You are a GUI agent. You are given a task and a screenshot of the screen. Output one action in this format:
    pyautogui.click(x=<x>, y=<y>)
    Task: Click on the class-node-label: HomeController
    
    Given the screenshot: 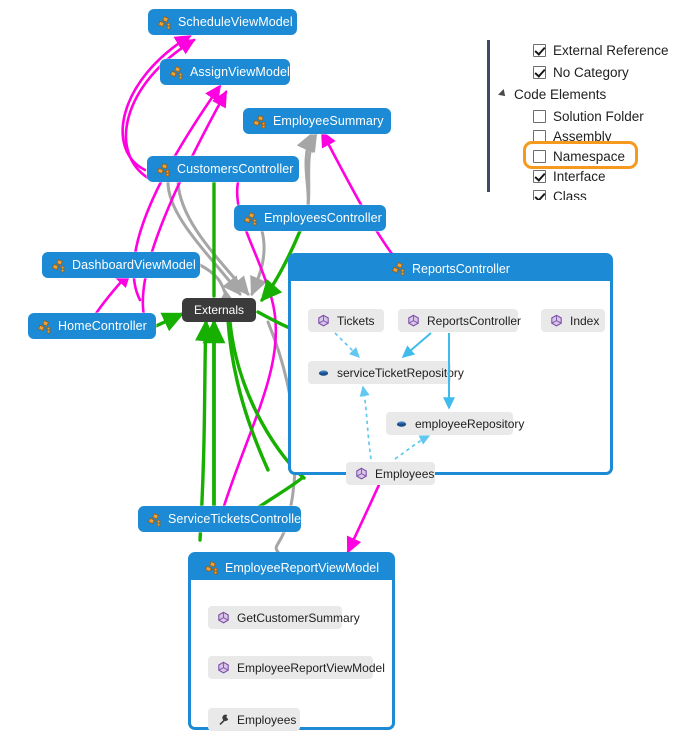 What is the action you would take?
    pyautogui.click(x=102, y=326)
    